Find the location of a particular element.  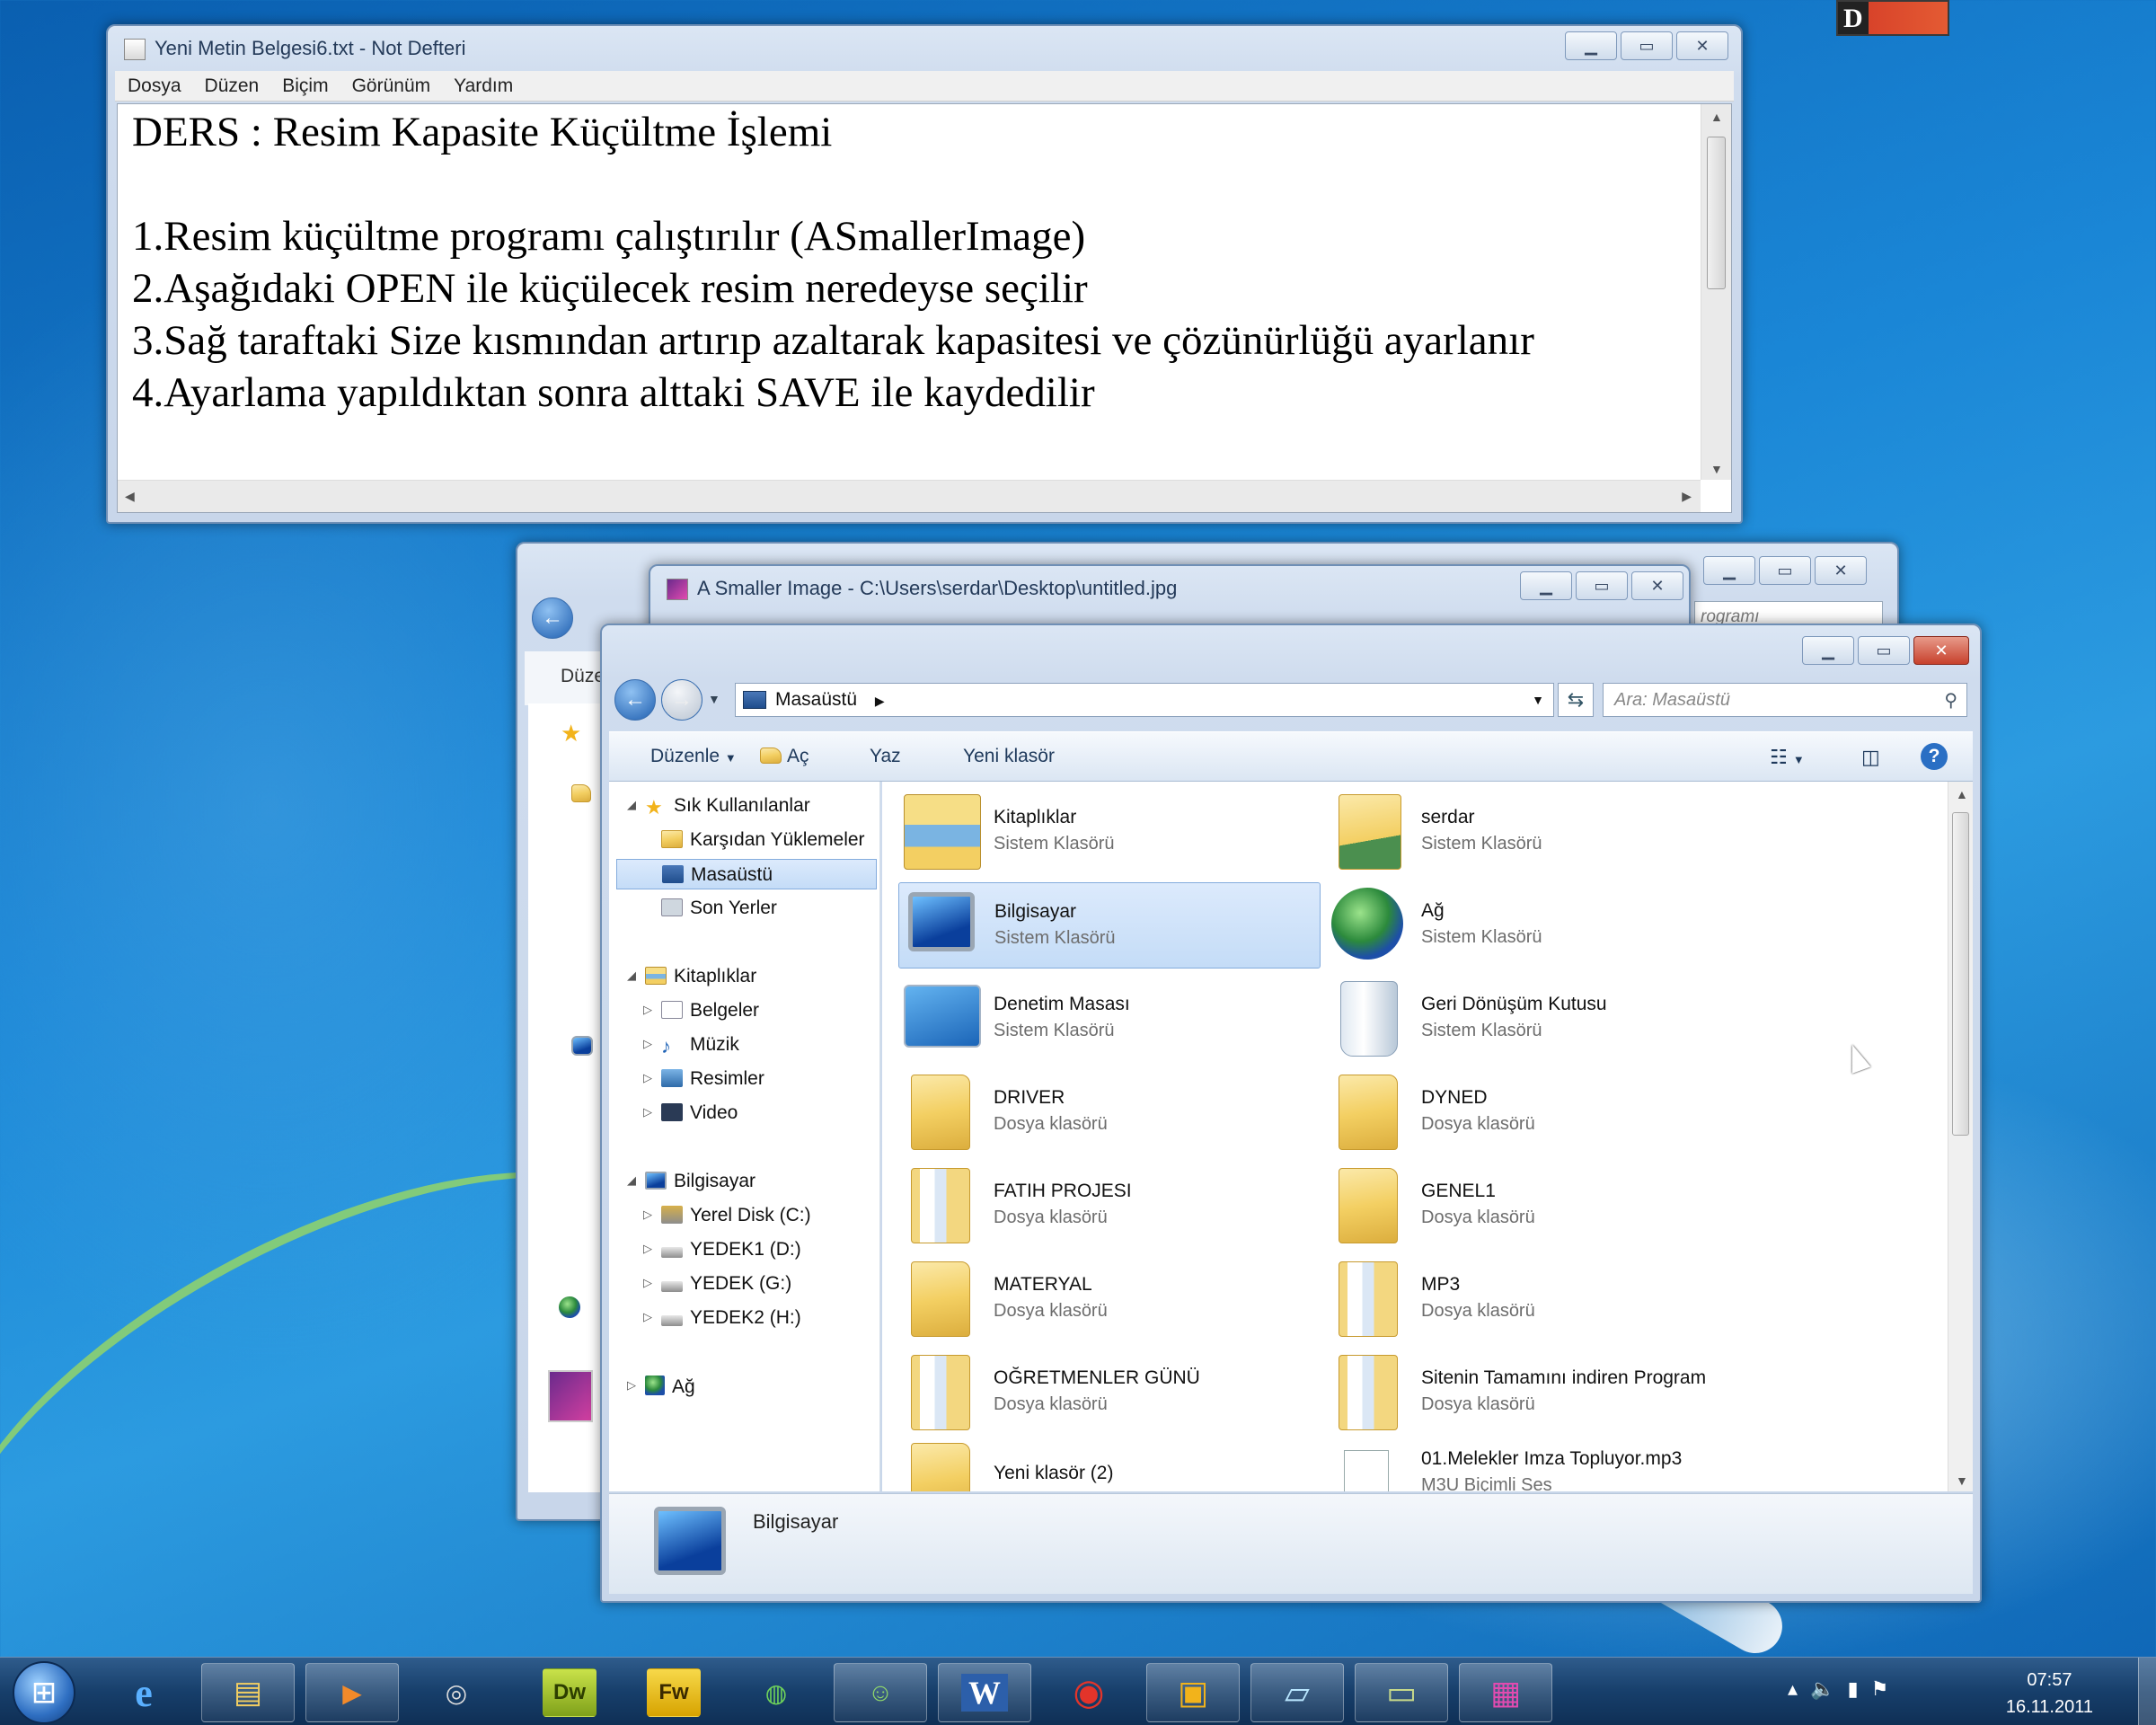

users-app-icon: ☺ is located at coordinates (881, 1692).